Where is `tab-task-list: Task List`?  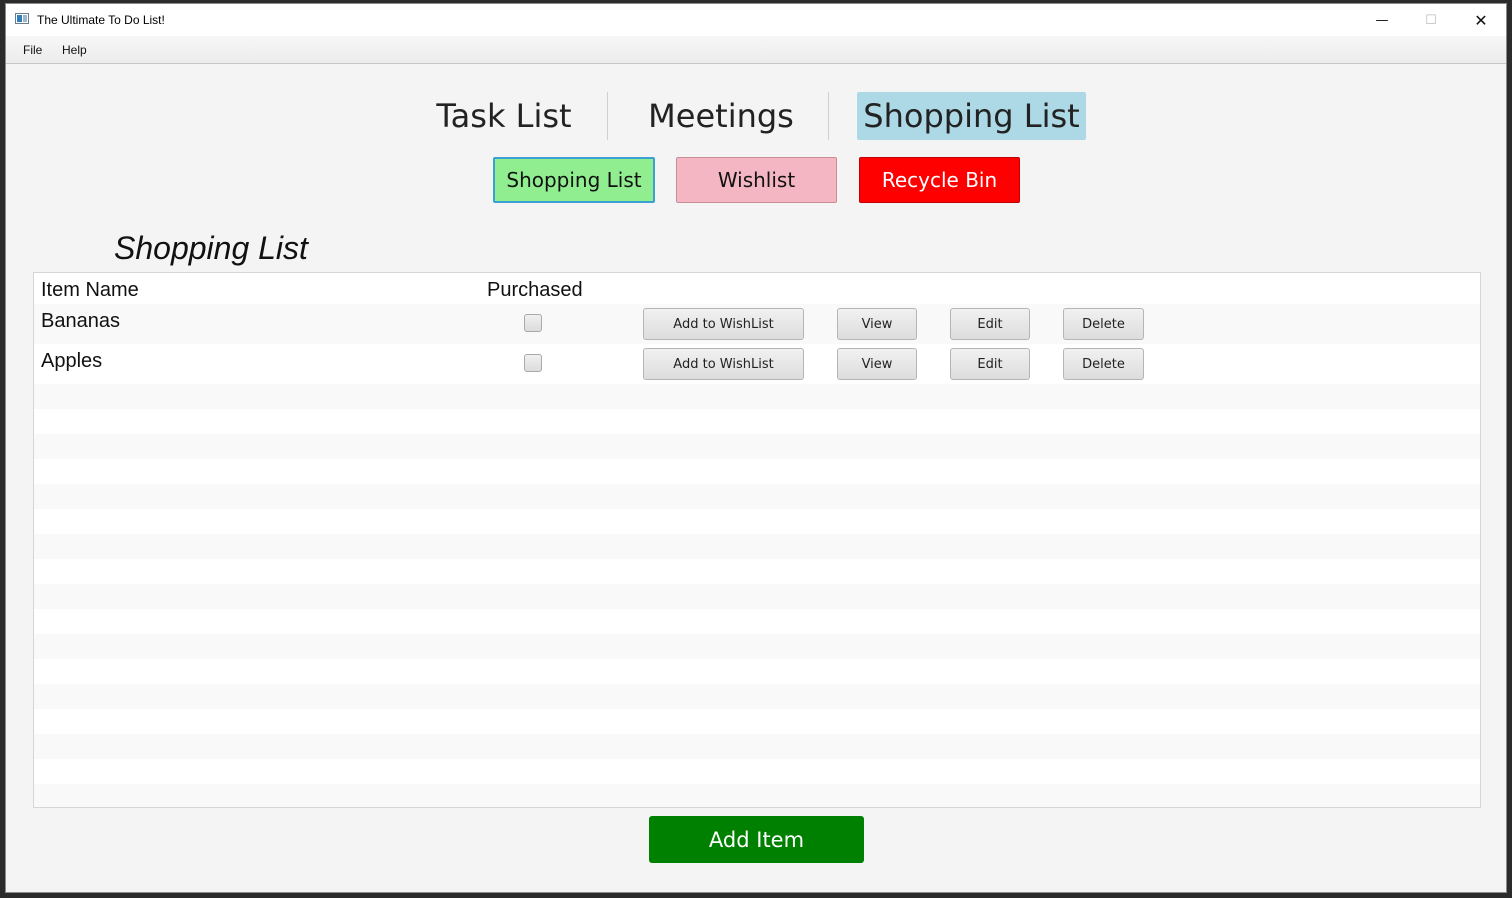 tab-task-list: Task List is located at coordinates (504, 116).